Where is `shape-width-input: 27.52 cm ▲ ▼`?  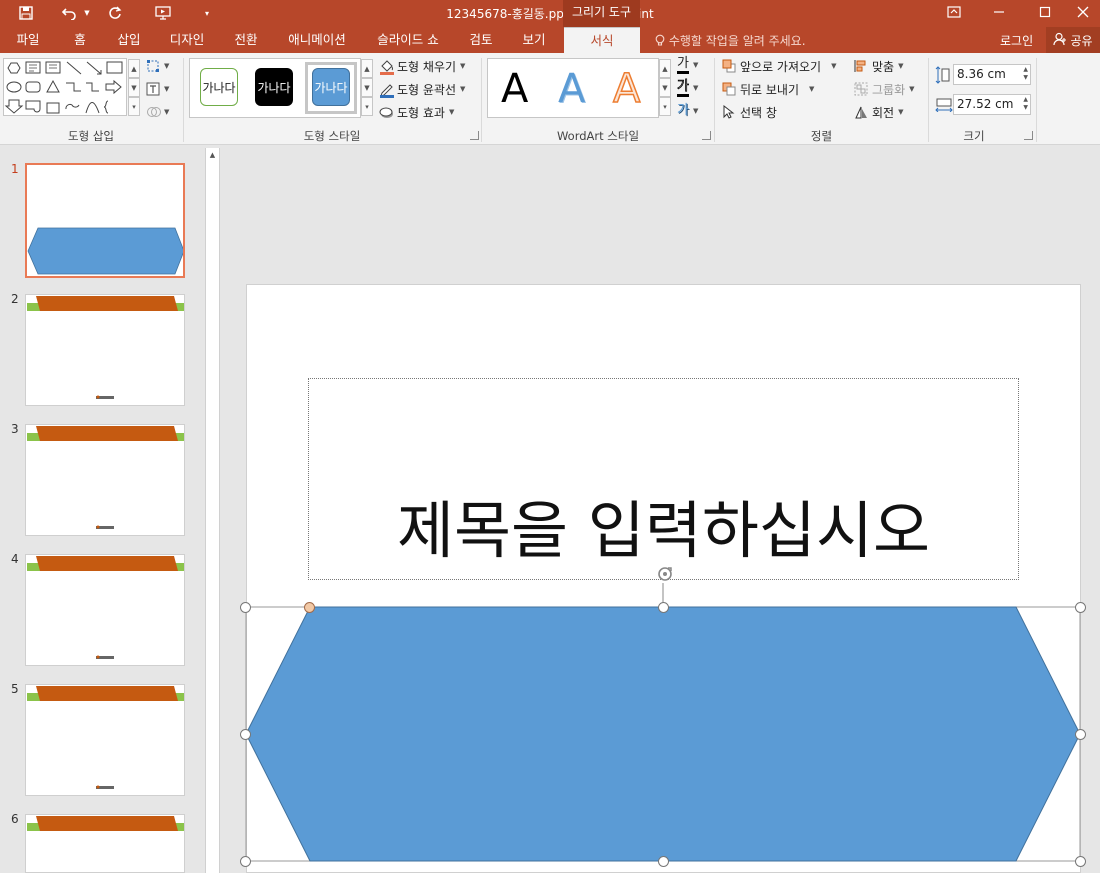
shape-width-input: 27.52 cm ▲ ▼ is located at coordinates (992, 104).